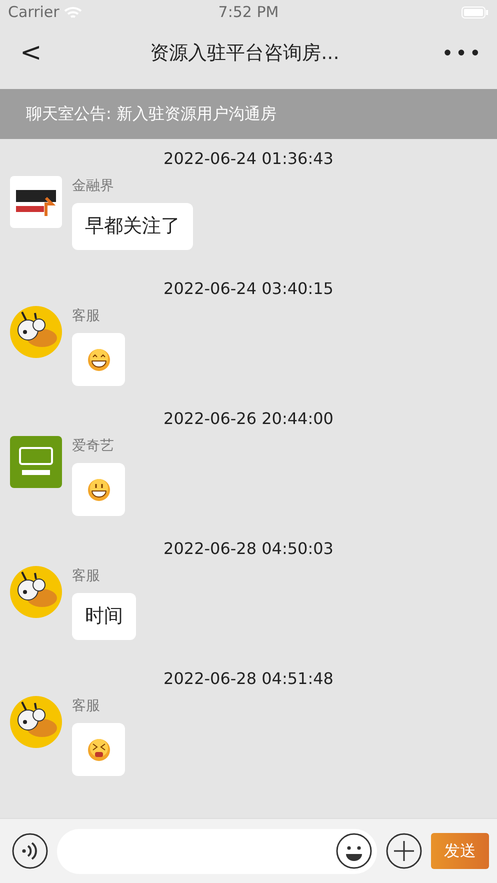 The height and width of the screenshot is (883, 497). I want to click on message-bubble: 早都关注了, so click(132, 226).